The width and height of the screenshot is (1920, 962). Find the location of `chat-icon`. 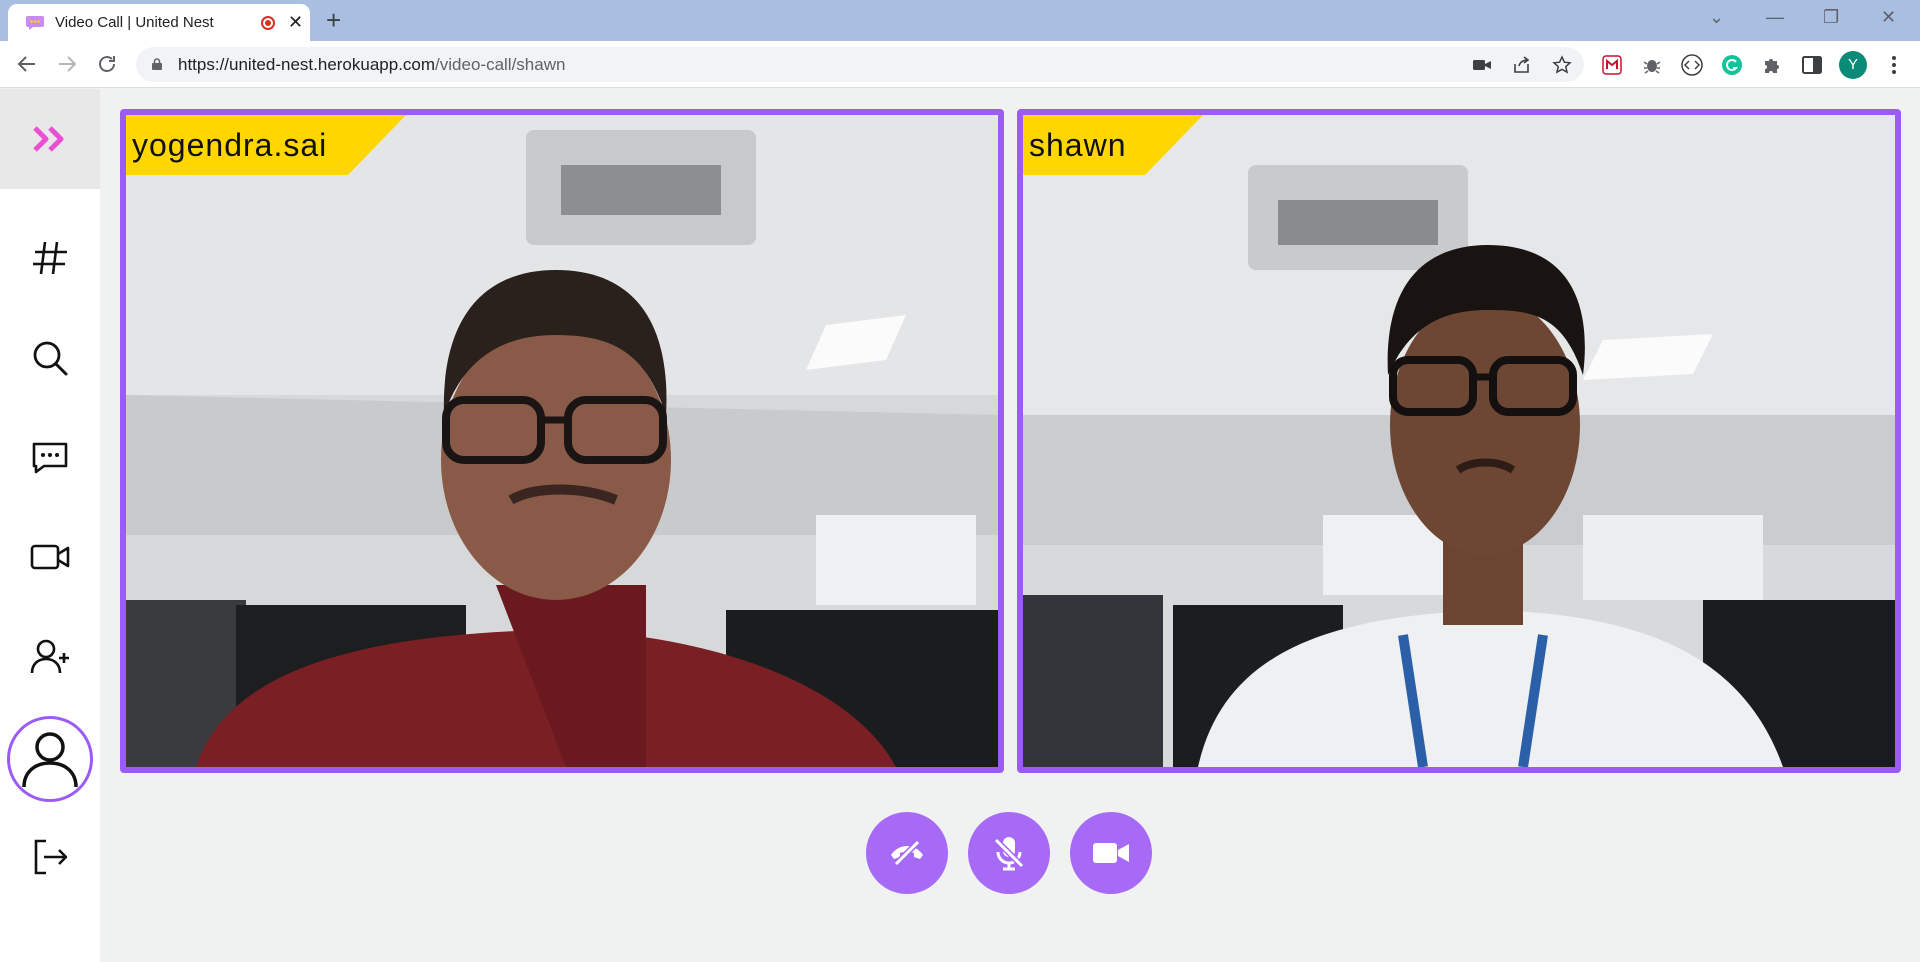

chat-icon is located at coordinates (50, 458).